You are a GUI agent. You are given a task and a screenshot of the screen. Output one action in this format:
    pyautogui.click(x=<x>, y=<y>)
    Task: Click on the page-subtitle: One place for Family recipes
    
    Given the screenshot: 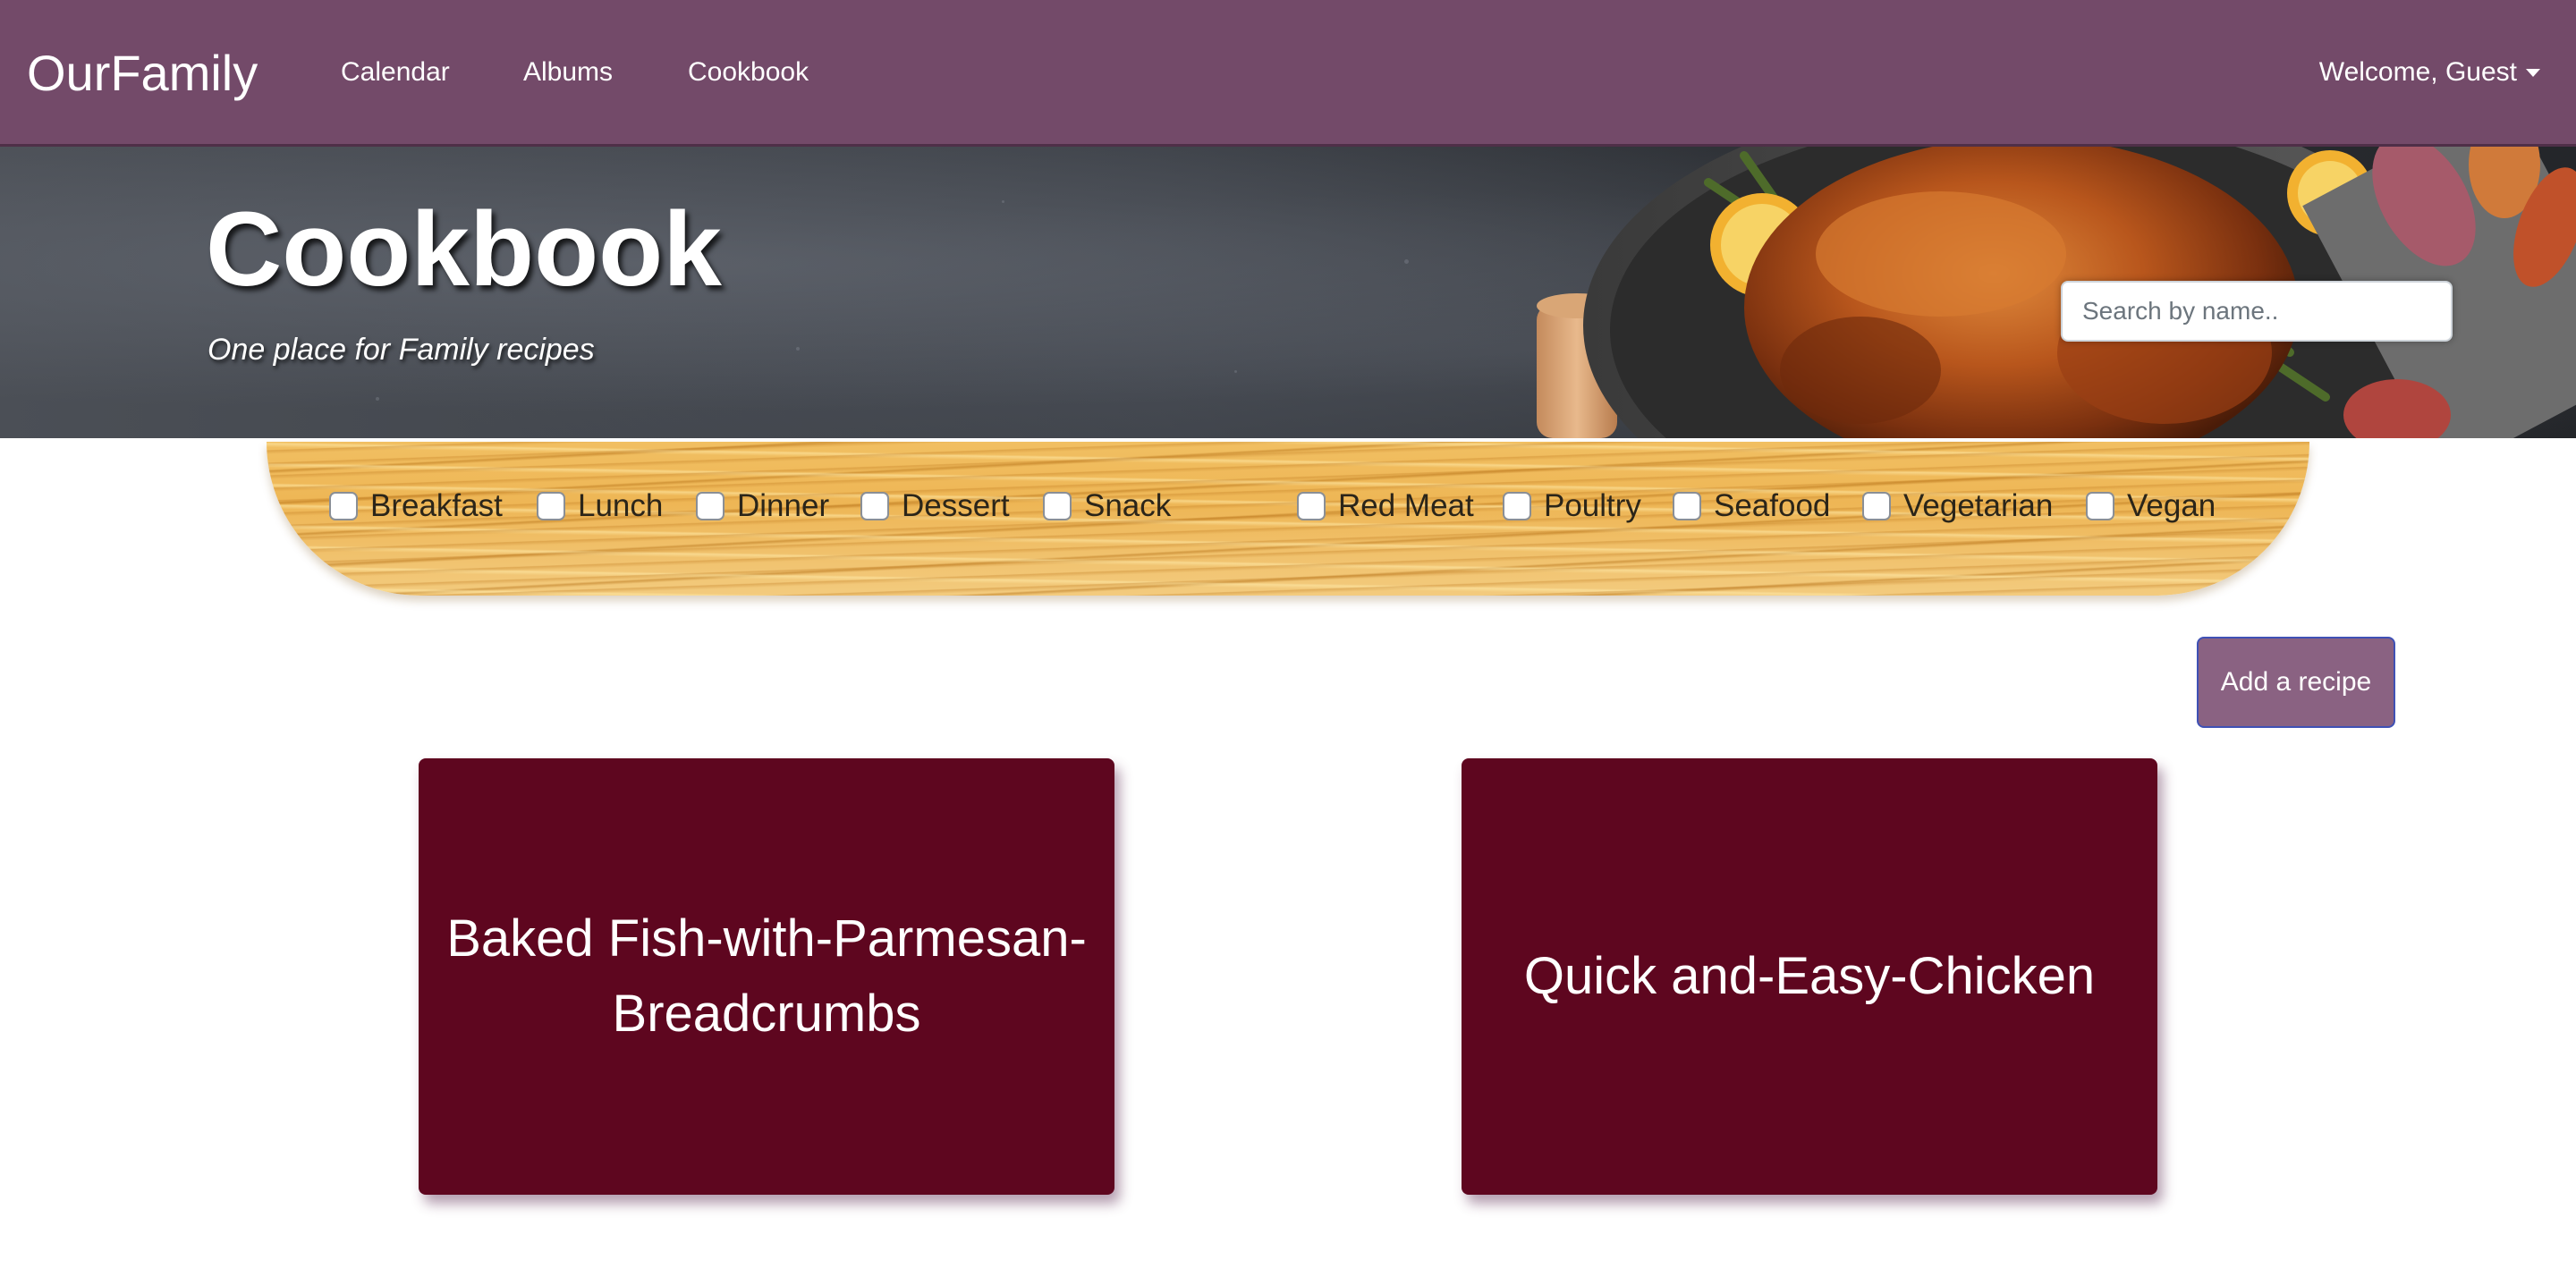 What is the action you would take?
    pyautogui.click(x=401, y=350)
    